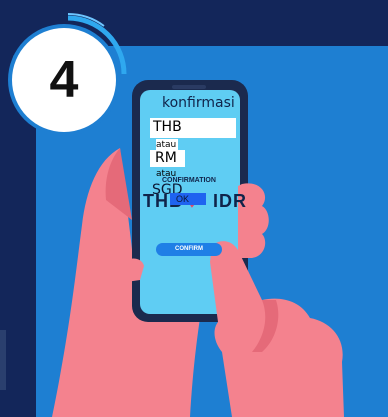 This screenshot has height=417, width=388. I want to click on currency-option-thb: THB, so click(193, 128).